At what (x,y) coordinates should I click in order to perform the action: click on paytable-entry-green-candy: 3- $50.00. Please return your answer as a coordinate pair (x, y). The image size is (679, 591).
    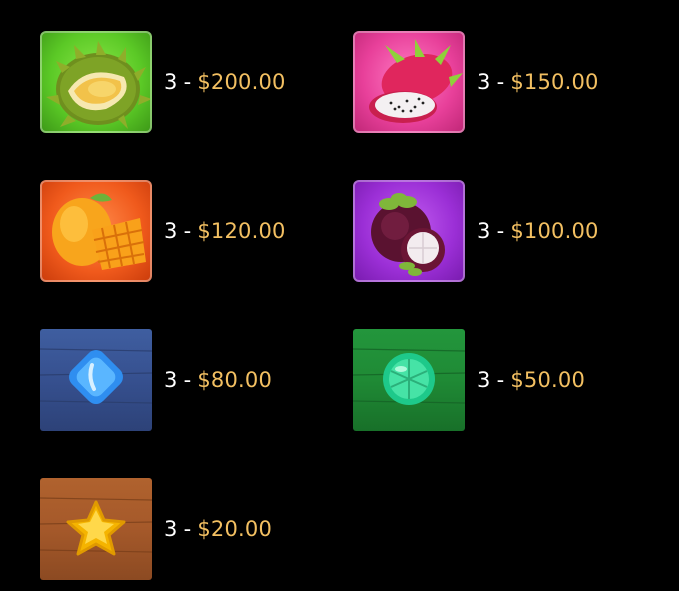
    Looking at the image, I should click on (469, 380).